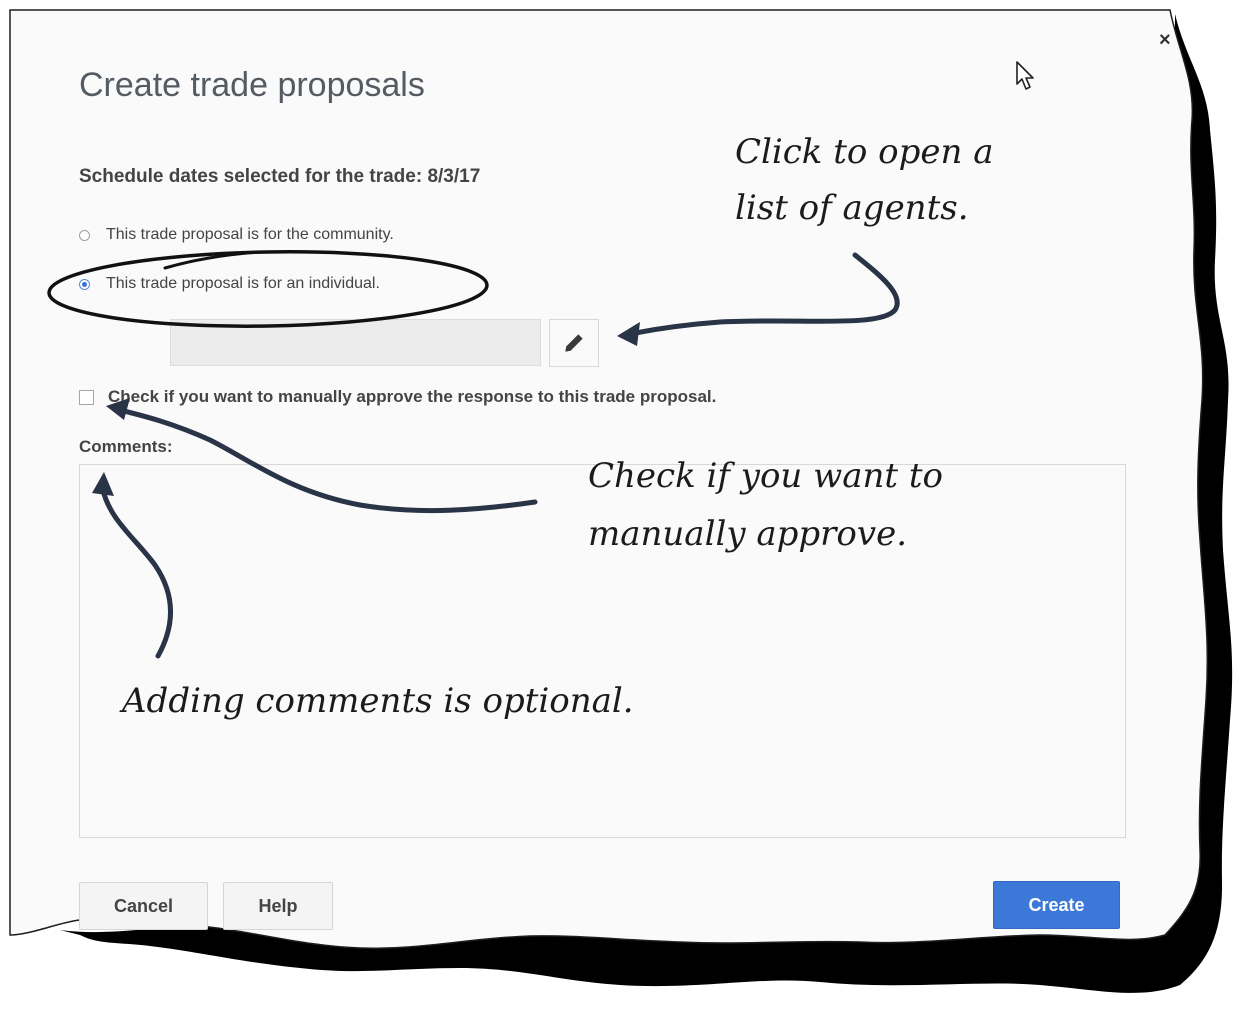  I want to click on approve-arrow-shaft, so click(327, 460).